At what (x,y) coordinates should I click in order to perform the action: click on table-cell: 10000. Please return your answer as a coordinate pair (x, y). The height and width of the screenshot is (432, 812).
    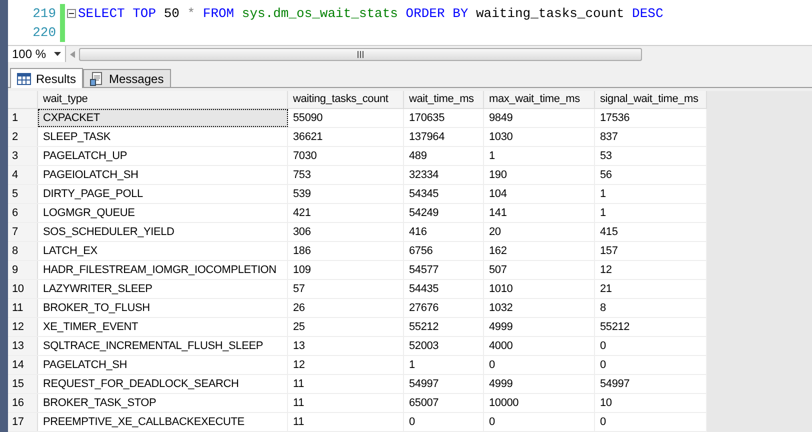
    Looking at the image, I should click on (539, 403).